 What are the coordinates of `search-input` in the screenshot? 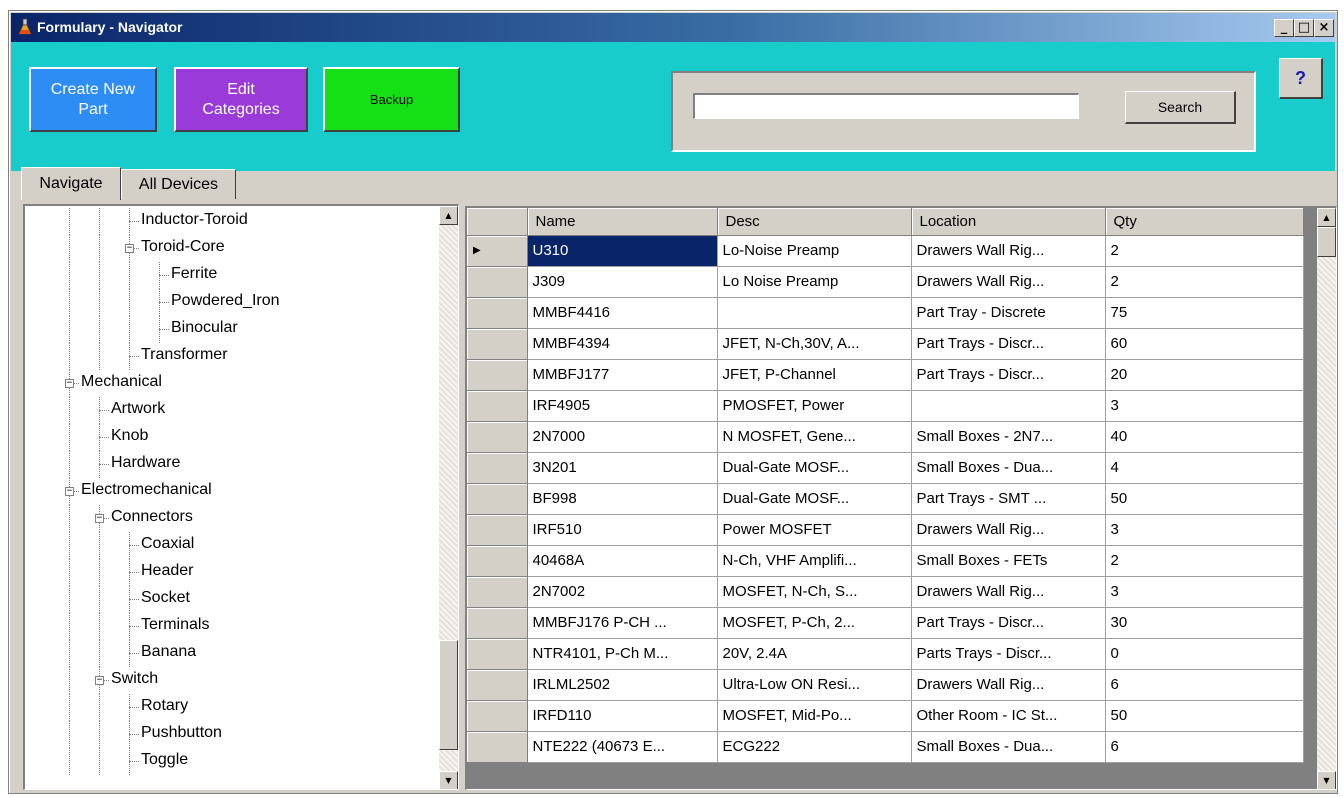 It's located at (886, 106).